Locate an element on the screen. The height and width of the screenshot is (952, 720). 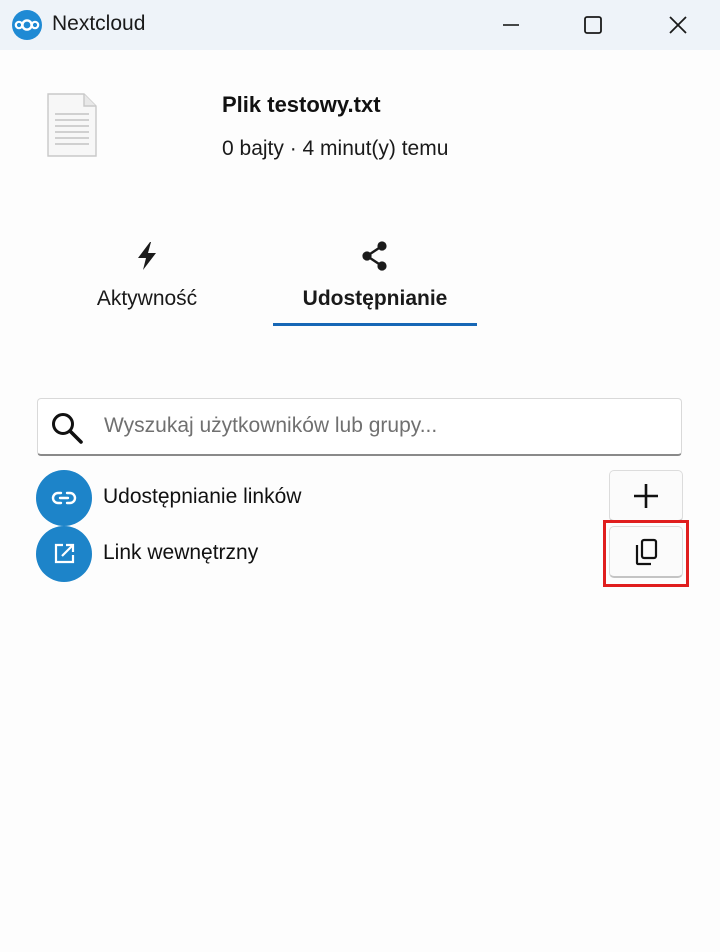
tab-sharing: Udostępnianie is located at coordinates (375, 278).